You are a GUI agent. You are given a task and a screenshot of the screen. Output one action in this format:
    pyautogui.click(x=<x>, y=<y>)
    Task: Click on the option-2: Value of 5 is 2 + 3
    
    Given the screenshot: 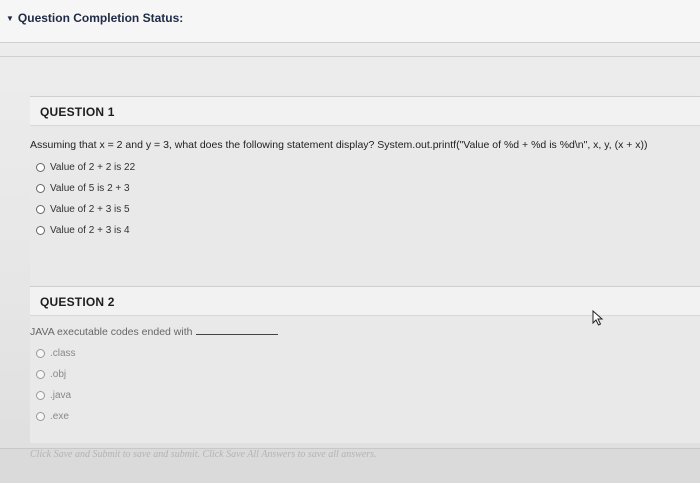 What is the action you would take?
    pyautogui.click(x=85, y=188)
    